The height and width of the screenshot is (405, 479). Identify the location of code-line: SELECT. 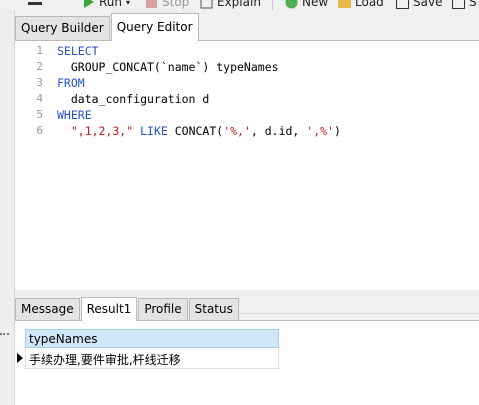
(78, 51).